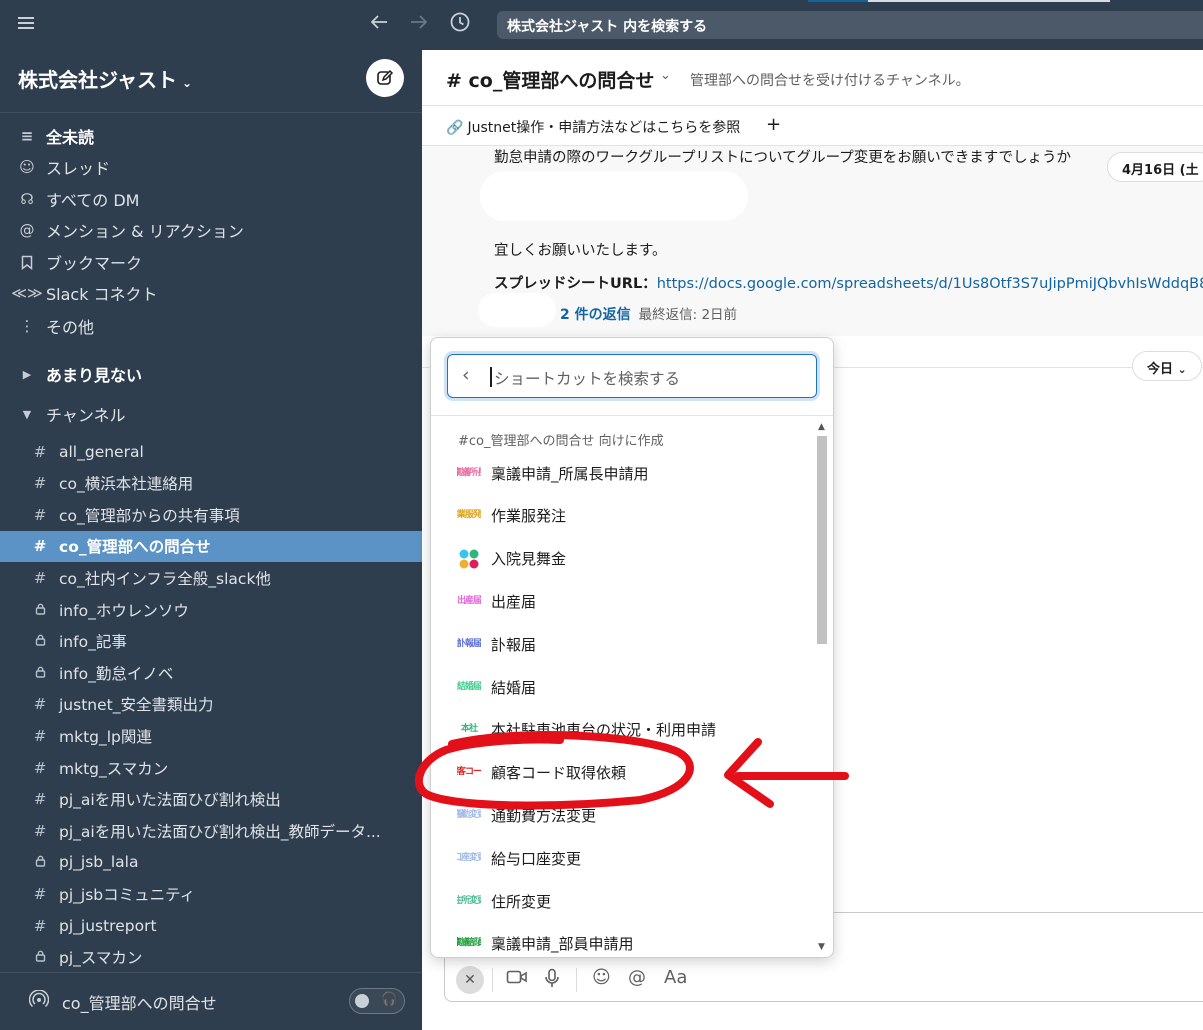 The width and height of the screenshot is (1203, 1030). What do you see at coordinates (469, 772) in the screenshot?
I see `workflow-icon: 顧客コード` at bounding box center [469, 772].